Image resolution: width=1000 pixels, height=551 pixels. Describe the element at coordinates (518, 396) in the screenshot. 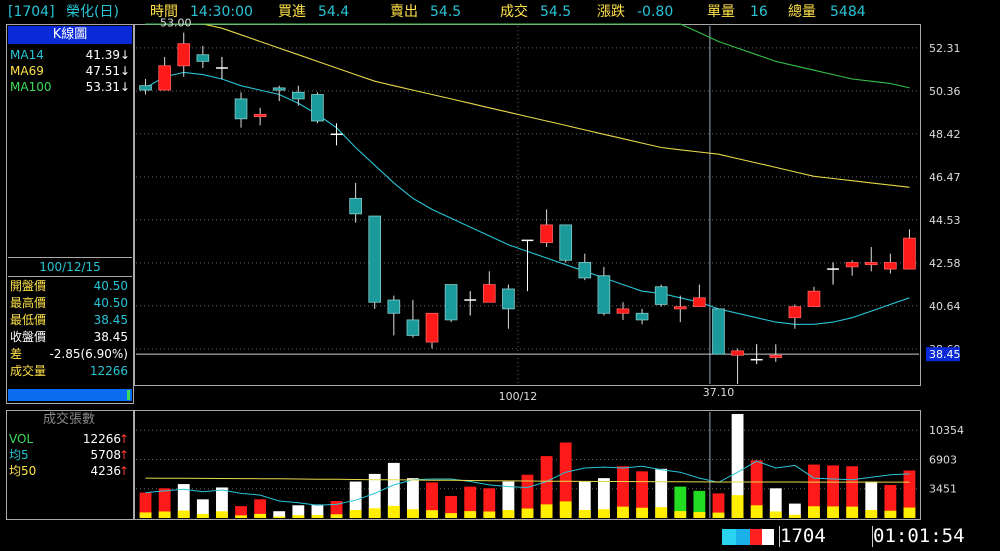

I see `x-tick-label: 100/12` at that location.